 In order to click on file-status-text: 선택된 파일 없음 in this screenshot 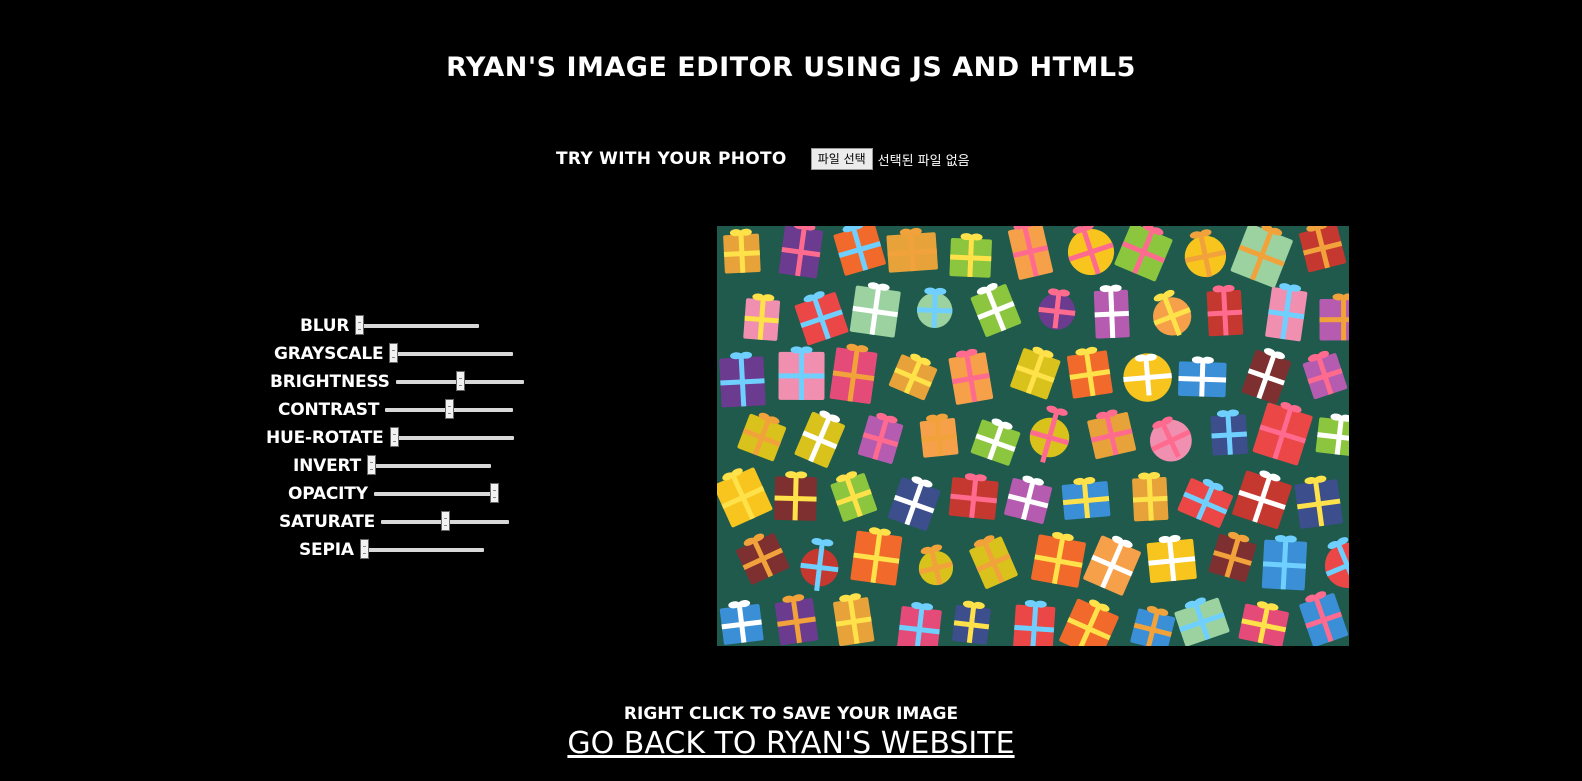, I will do `click(923, 161)`.